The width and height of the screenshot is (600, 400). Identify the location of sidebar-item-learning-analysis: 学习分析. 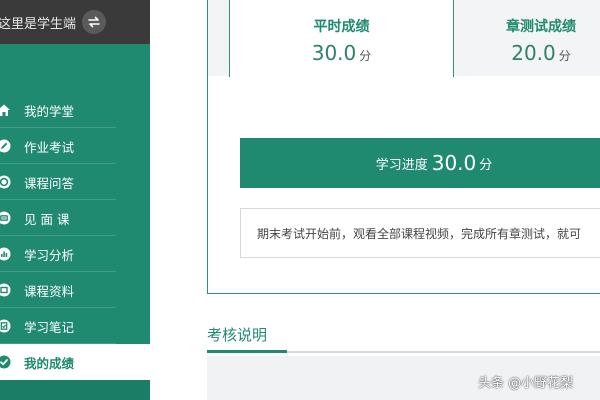
(75, 254).